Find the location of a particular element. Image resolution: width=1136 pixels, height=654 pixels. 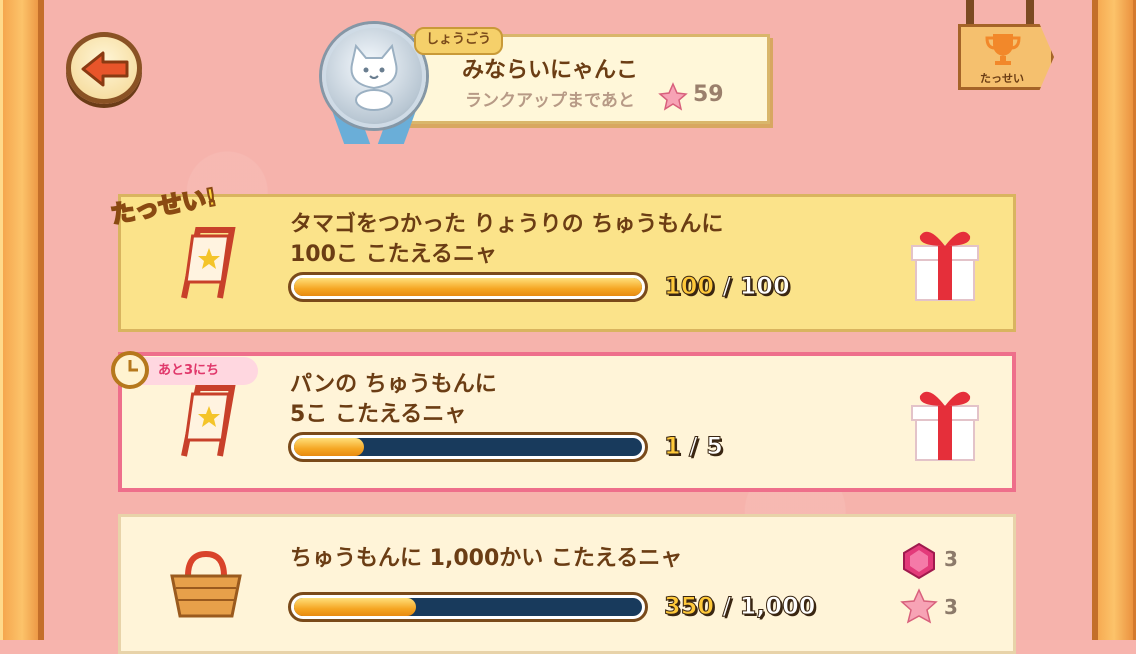

back-arrow-icon is located at coordinates (105, 69).